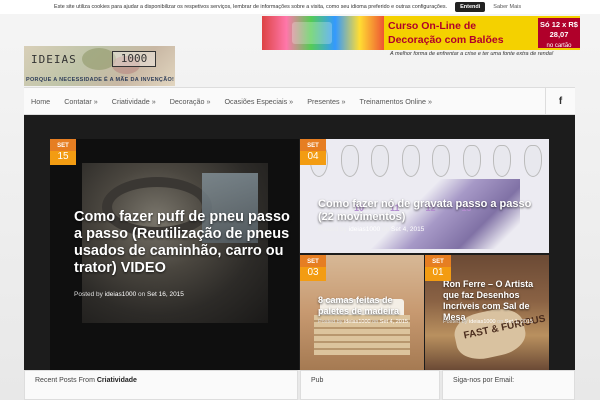 The image size is (600, 400). I want to click on facebook-icon: f, so click(560, 101).